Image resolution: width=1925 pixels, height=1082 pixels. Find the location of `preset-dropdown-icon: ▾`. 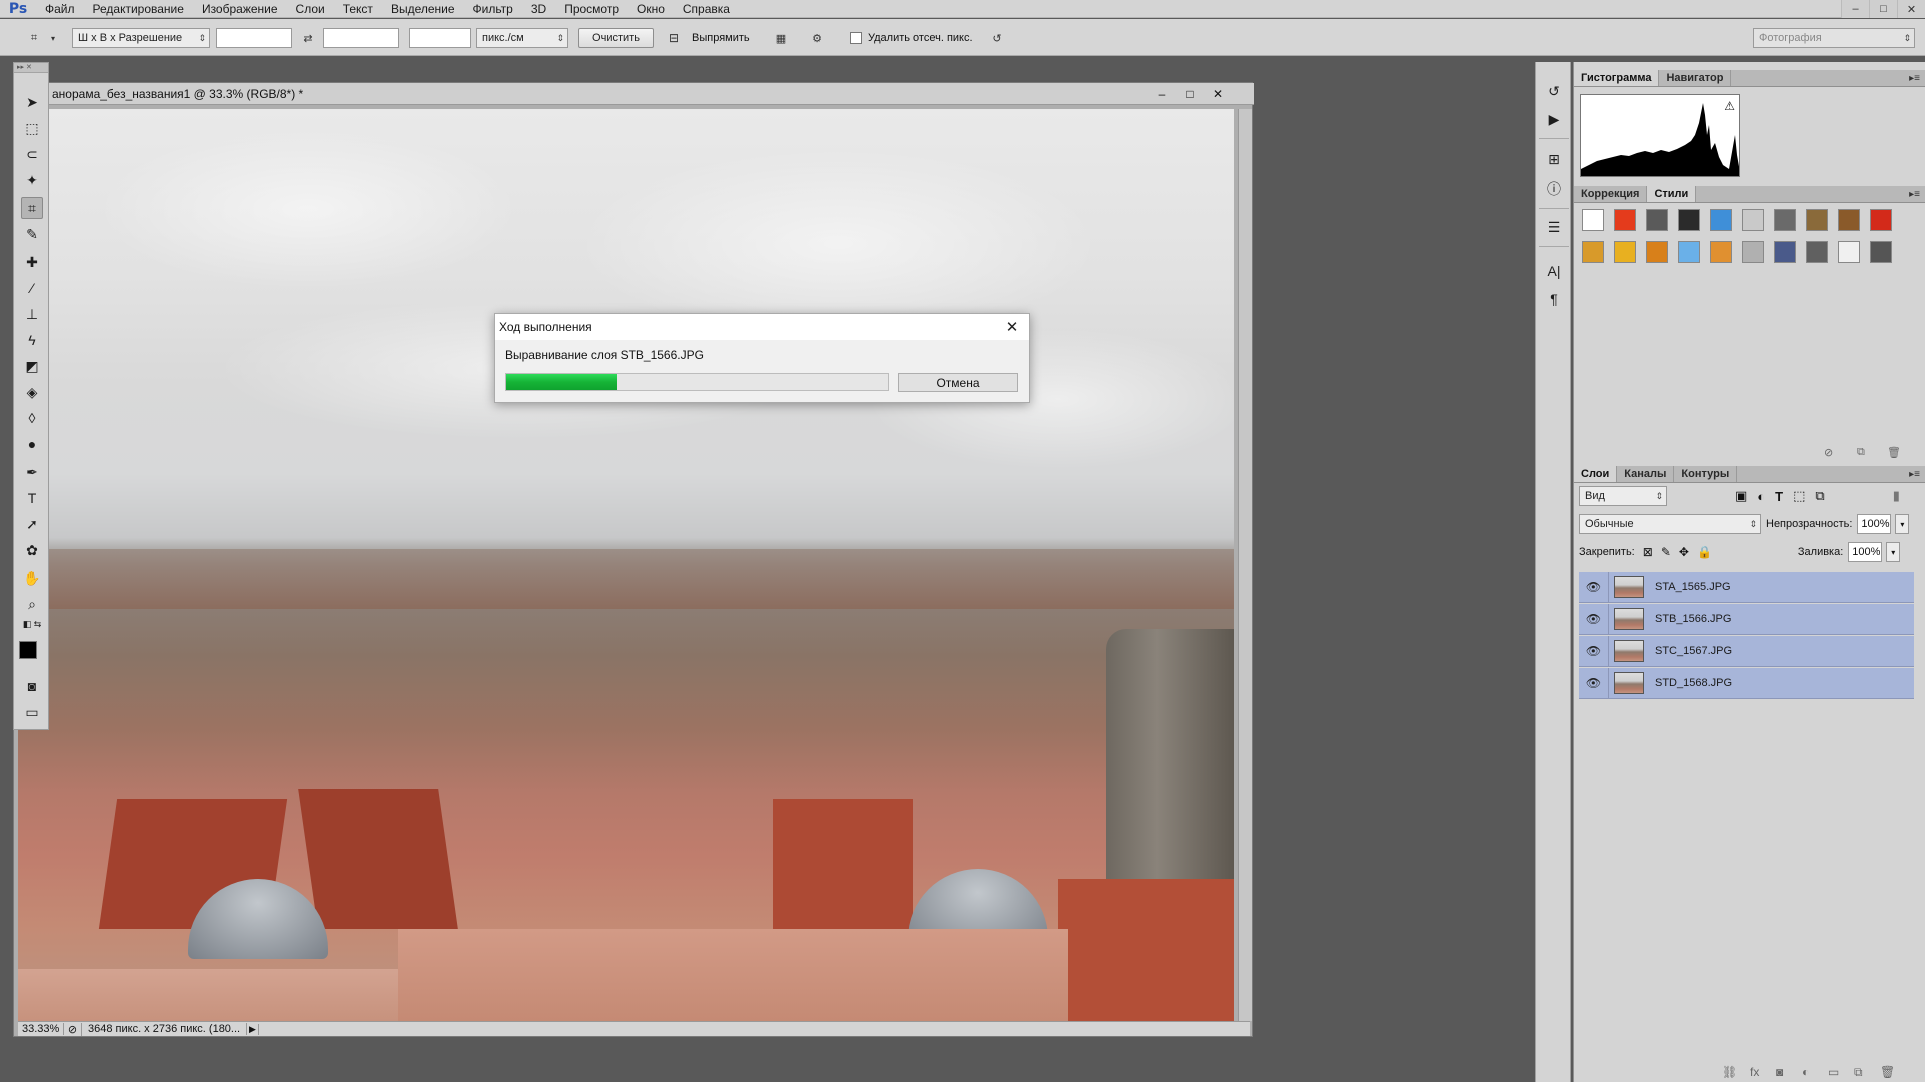

preset-dropdown-icon: ▾ is located at coordinates (53, 38).